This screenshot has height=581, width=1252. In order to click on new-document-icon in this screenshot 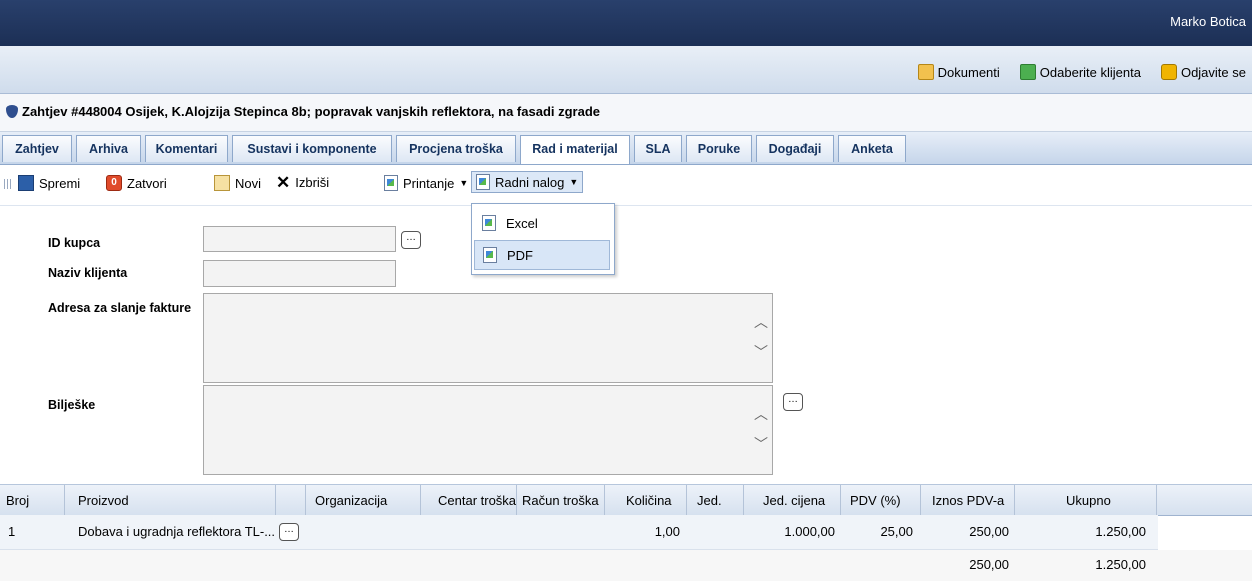, I will do `click(222, 183)`.